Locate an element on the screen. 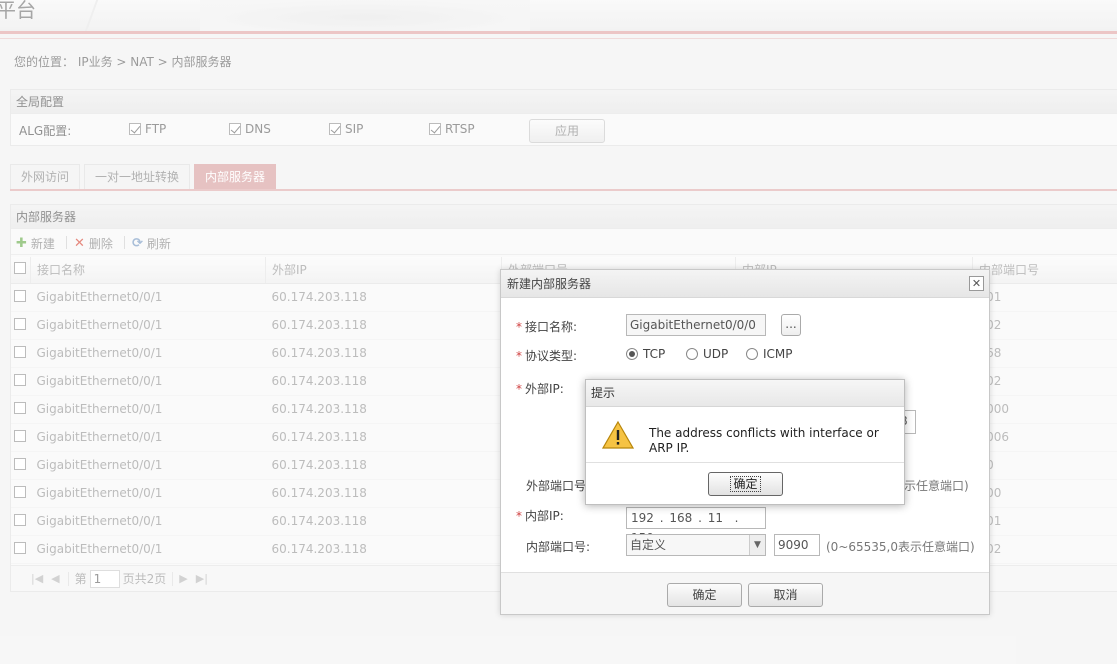 Image resolution: width=1117 pixels, height=664 pixels. protocol-icmp-radio: ICMP is located at coordinates (769, 354).